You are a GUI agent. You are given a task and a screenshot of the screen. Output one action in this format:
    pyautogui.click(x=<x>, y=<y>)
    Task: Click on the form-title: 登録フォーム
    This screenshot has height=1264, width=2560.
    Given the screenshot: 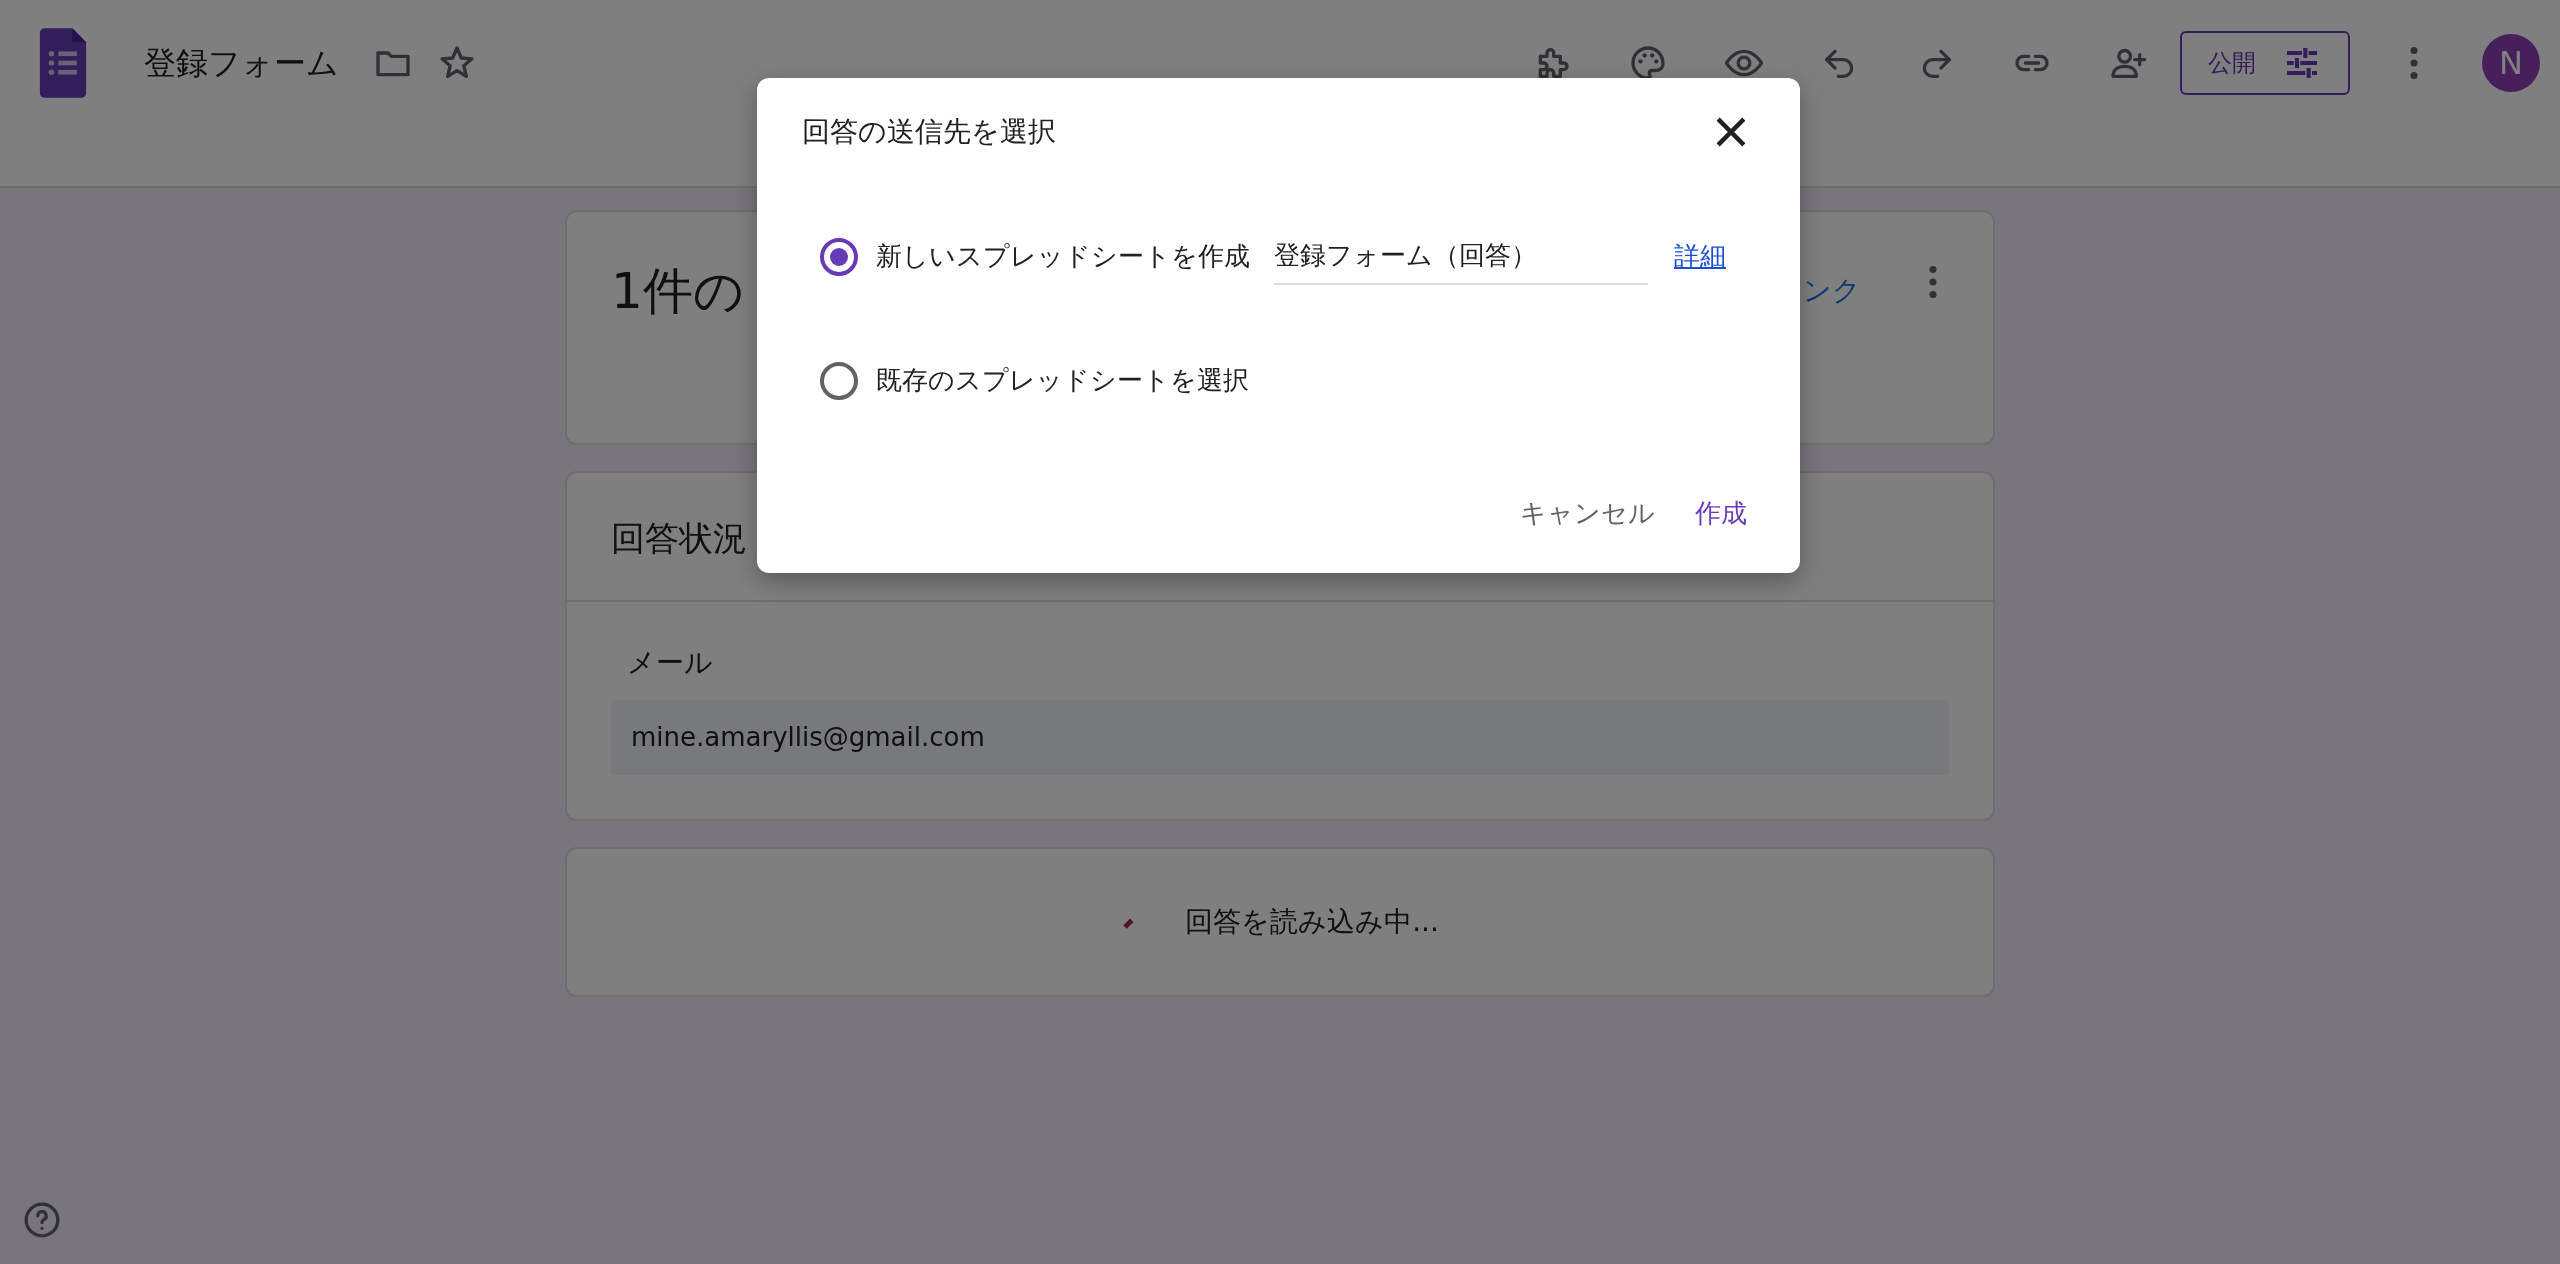 What is the action you would take?
    pyautogui.click(x=241, y=63)
    